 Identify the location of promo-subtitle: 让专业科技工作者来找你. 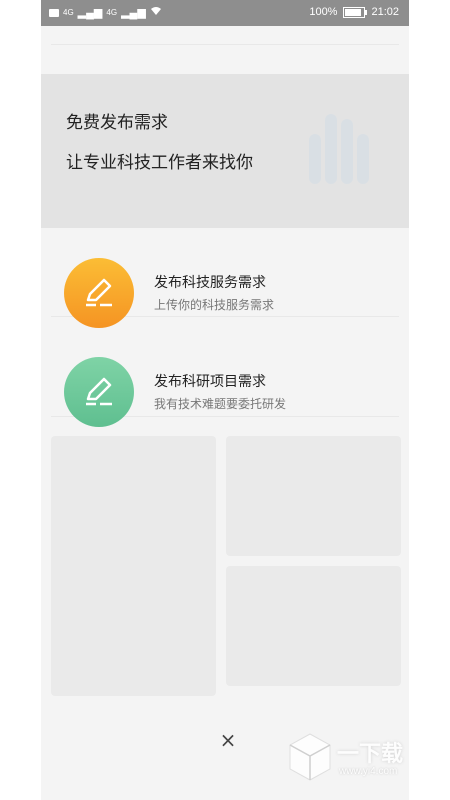
(159, 163).